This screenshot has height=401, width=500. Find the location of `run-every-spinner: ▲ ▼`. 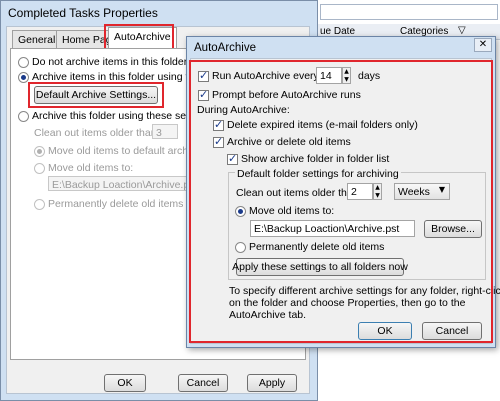

run-every-spinner: ▲ ▼ is located at coordinates (346, 75).